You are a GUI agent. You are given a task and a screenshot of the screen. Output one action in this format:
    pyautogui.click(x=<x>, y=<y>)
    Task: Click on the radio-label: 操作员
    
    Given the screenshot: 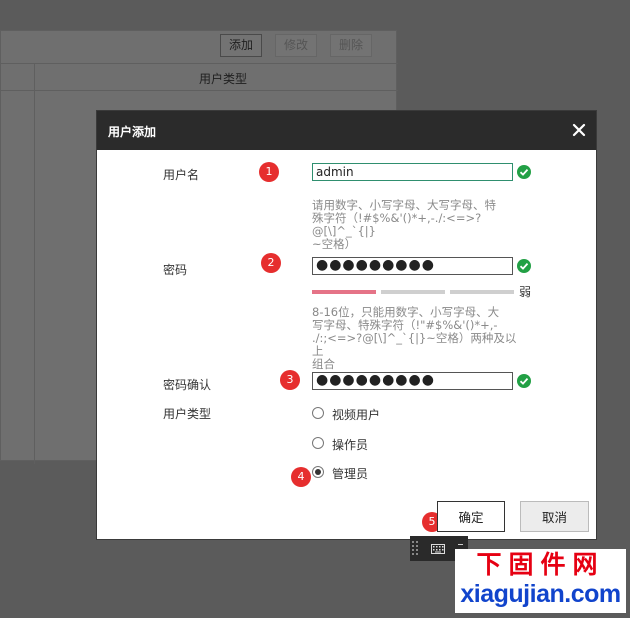 What is the action you would take?
    pyautogui.click(x=350, y=445)
    